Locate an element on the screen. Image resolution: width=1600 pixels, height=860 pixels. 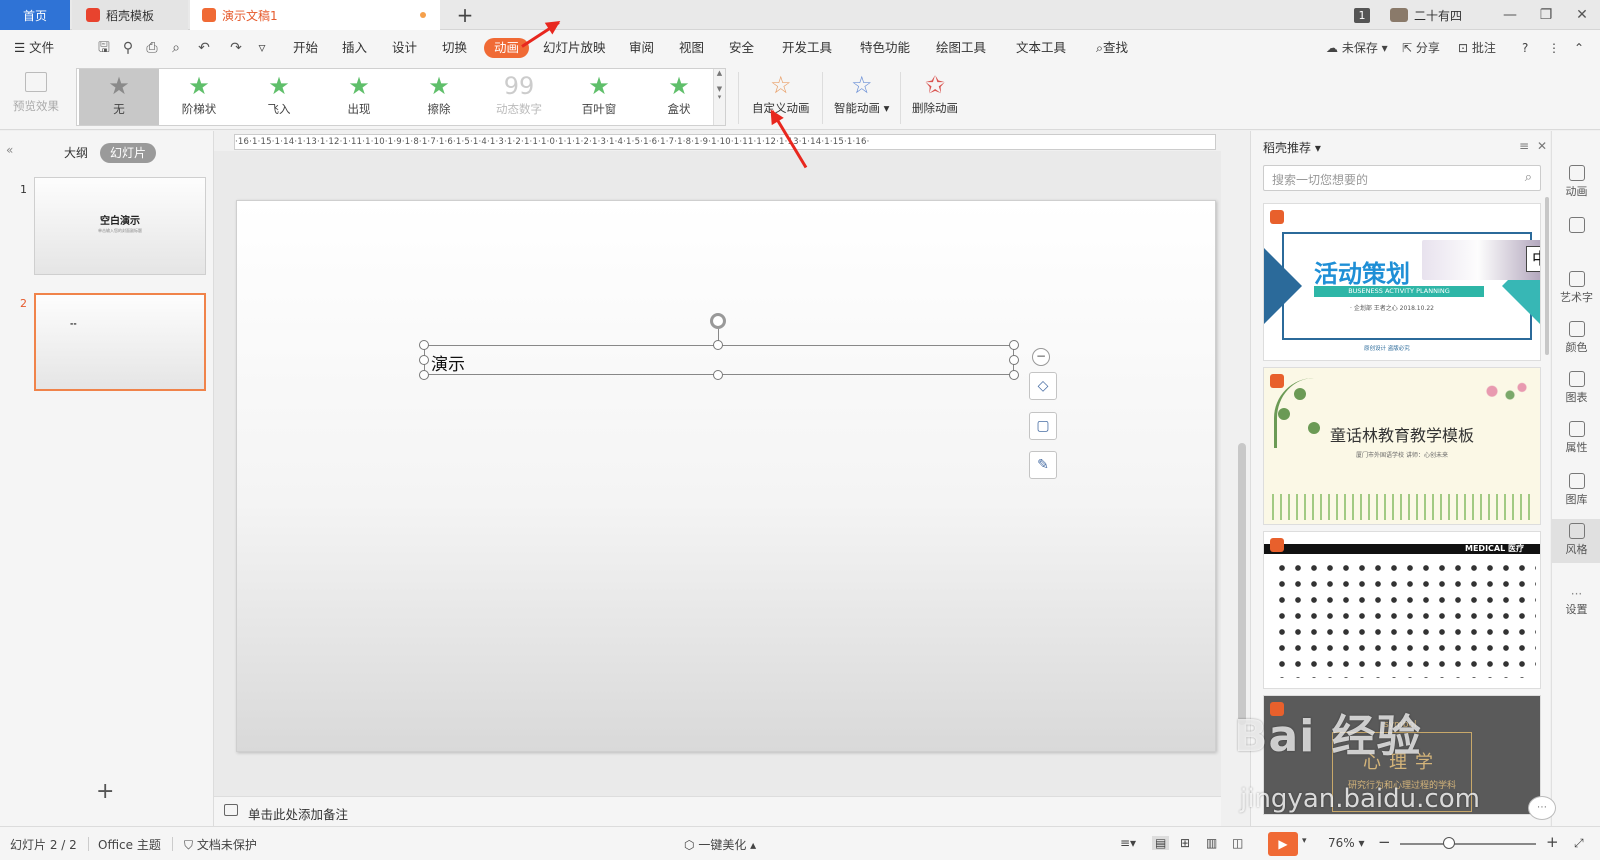
play-options-icon: ▾ is located at coordinates (1304, 841).